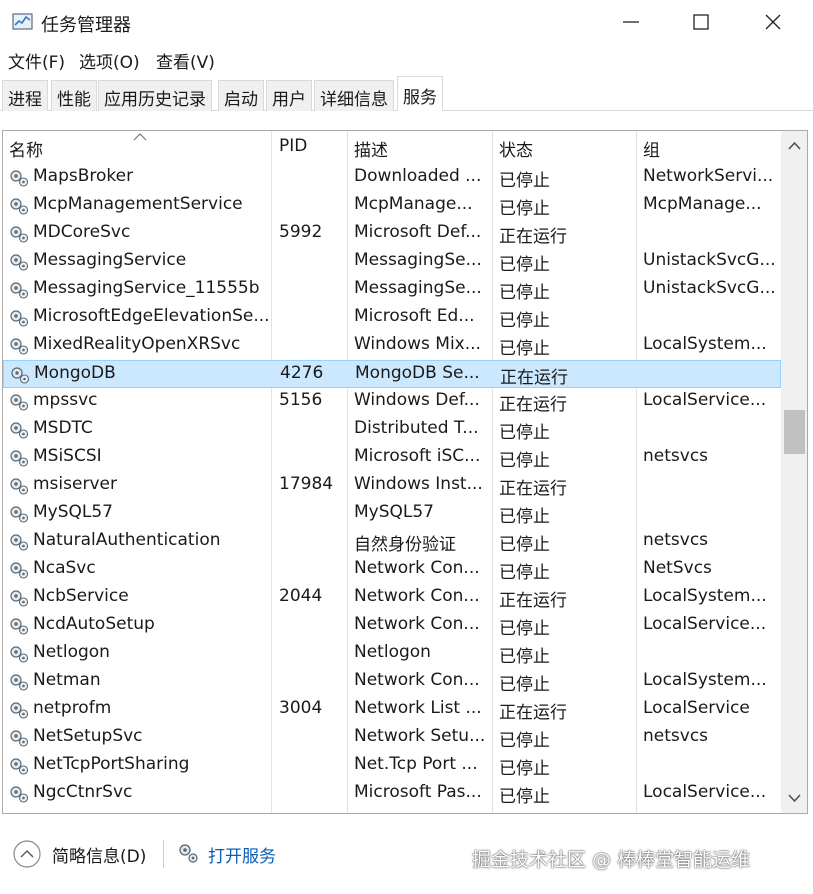 The height and width of the screenshot is (894, 813). I want to click on column-header-status: 状态, so click(516, 148).